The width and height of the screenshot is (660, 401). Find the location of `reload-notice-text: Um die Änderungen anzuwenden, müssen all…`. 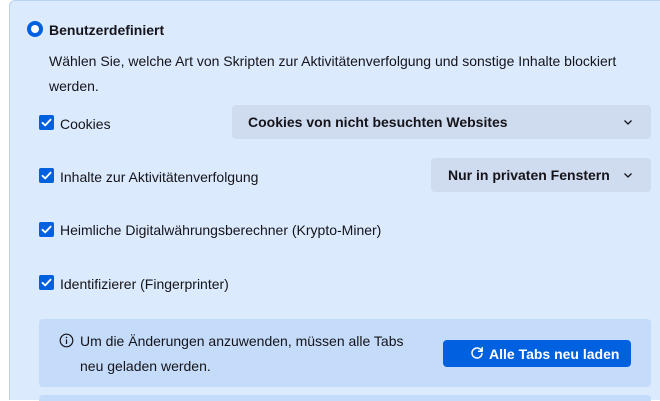

reload-notice-text: Um die Änderungen anzuwenden, müssen all… is located at coordinates (242, 353).